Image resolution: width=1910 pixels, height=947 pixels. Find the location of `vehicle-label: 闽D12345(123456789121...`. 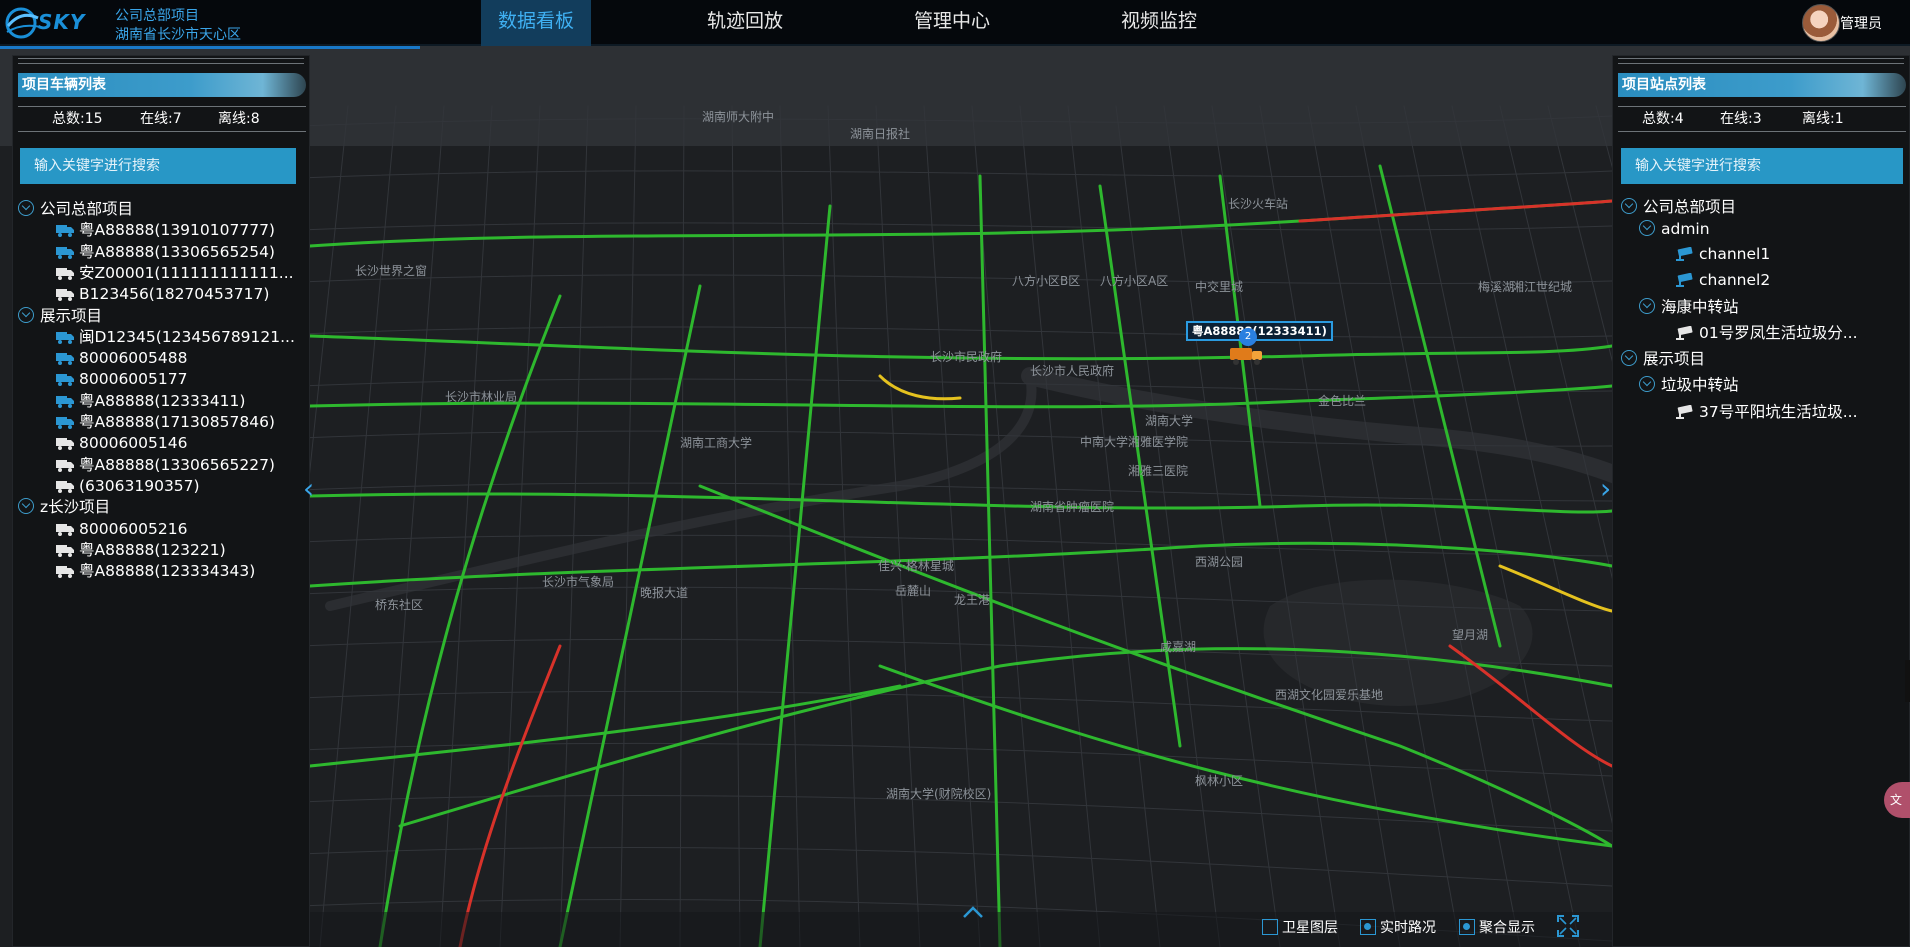

vehicle-label: 闽D12345(123456789121... is located at coordinates (187, 336).